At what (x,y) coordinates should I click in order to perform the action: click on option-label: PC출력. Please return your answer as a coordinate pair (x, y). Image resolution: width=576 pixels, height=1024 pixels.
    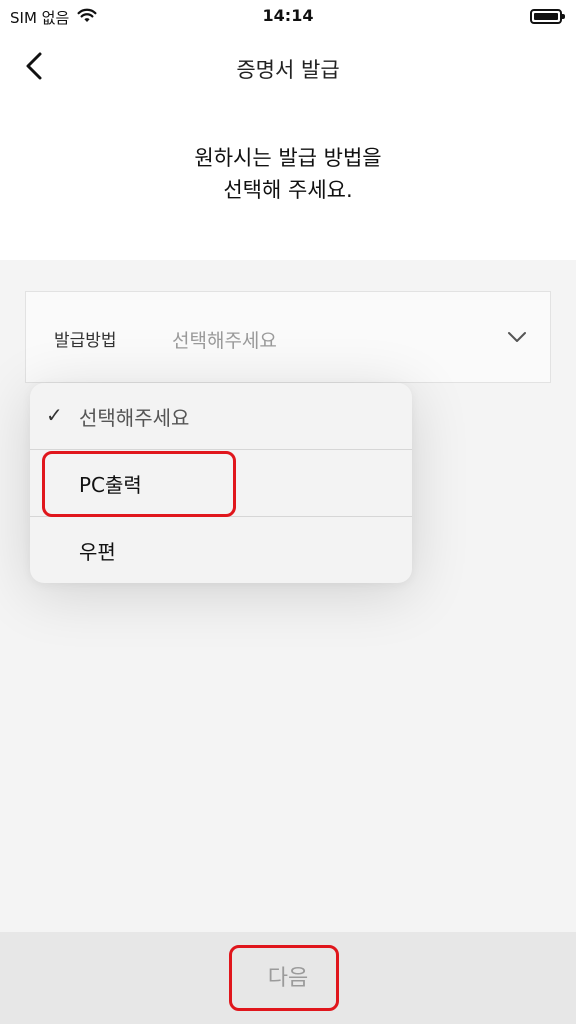
    Looking at the image, I should click on (110, 484).